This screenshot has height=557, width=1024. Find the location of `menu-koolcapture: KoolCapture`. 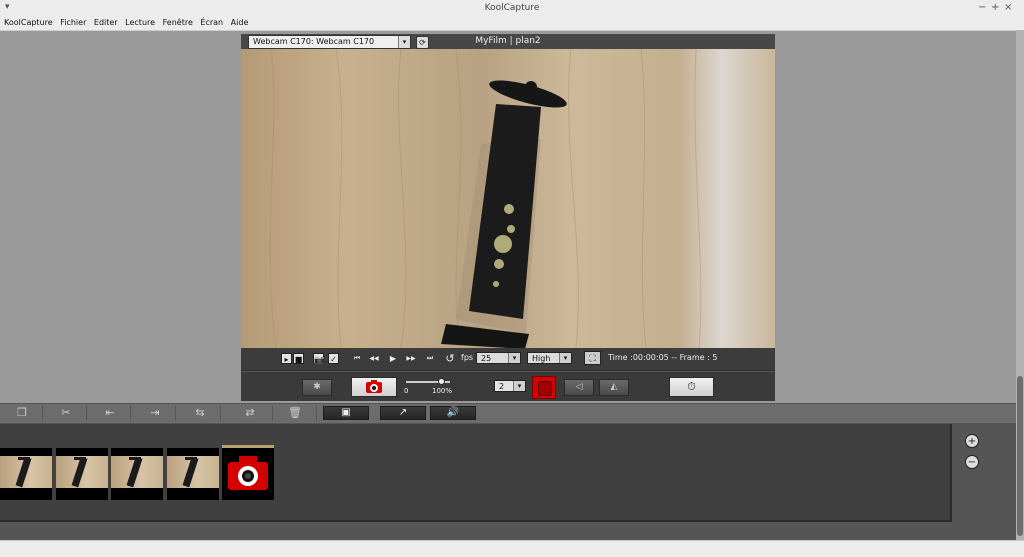

menu-koolcapture: KoolCapture is located at coordinates (28, 22).